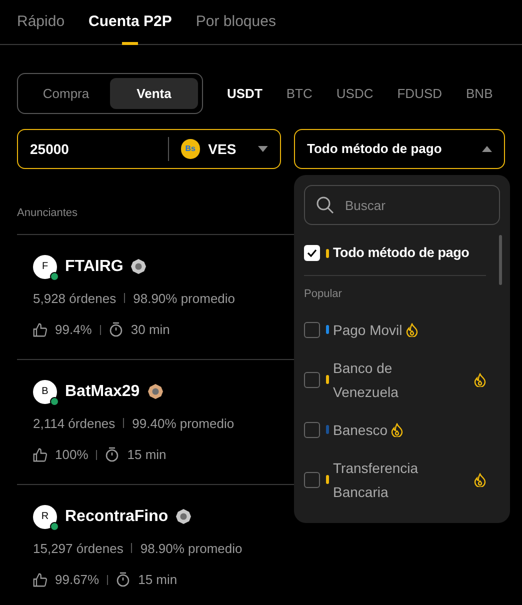 The height and width of the screenshot is (605, 522). Describe the element at coordinates (222, 149) in the screenshot. I see `currency-label: VES` at that location.